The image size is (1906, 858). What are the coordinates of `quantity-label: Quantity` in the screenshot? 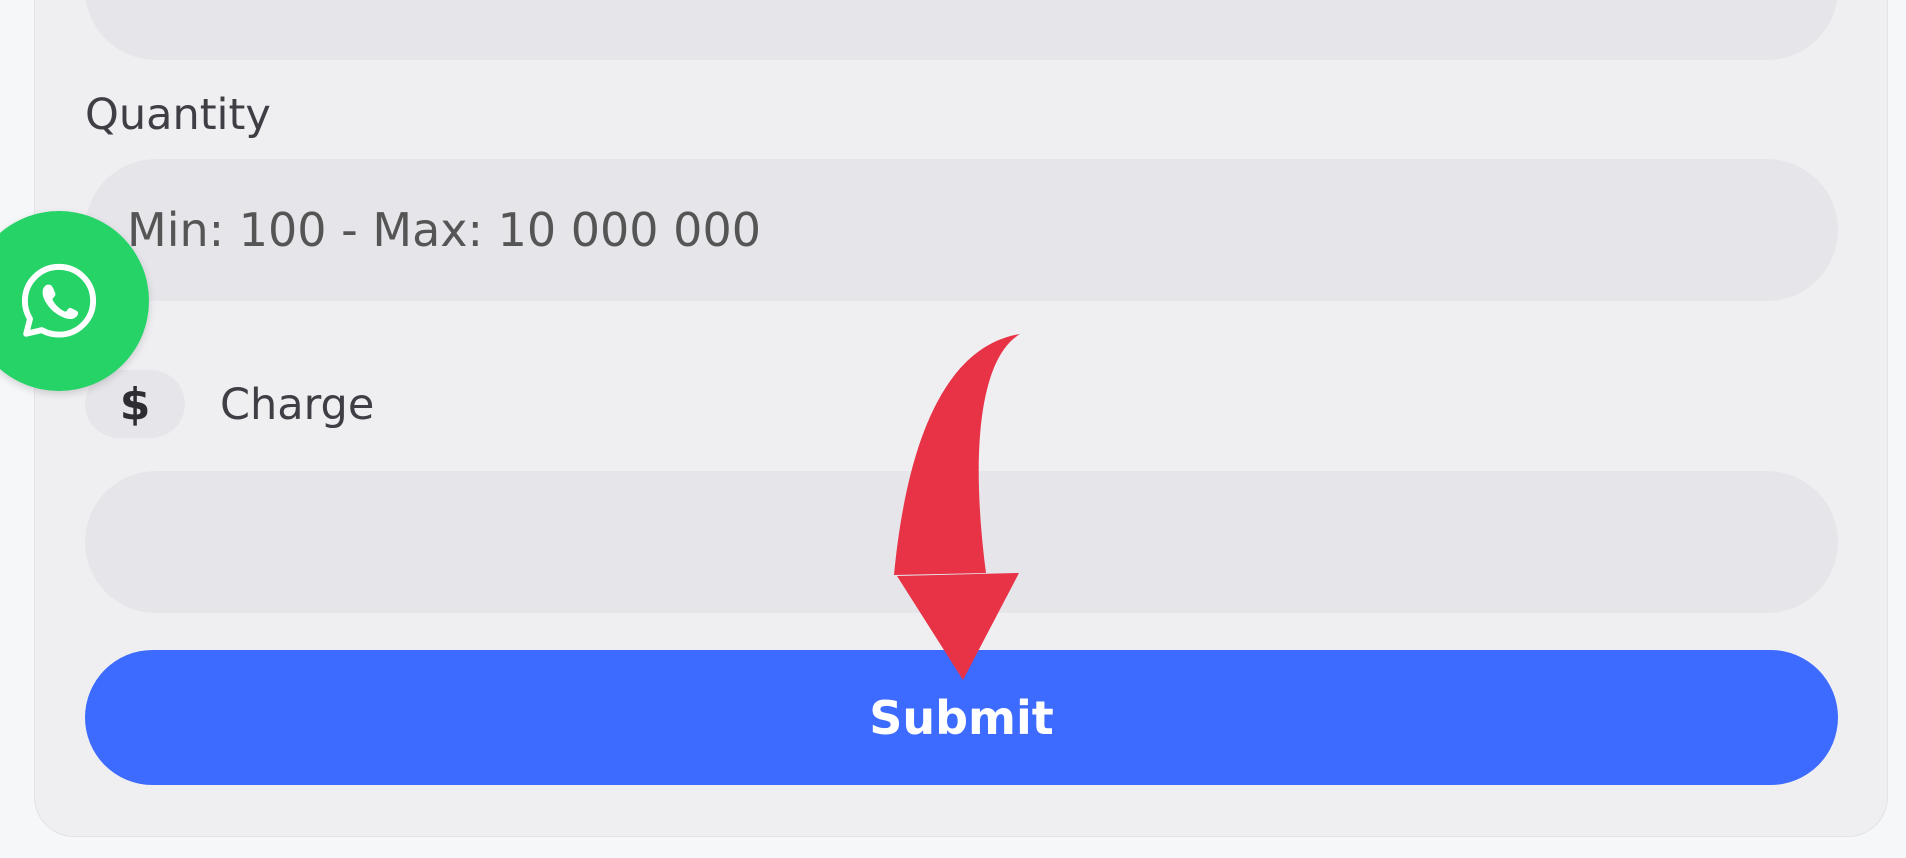 It's located at (178, 115).